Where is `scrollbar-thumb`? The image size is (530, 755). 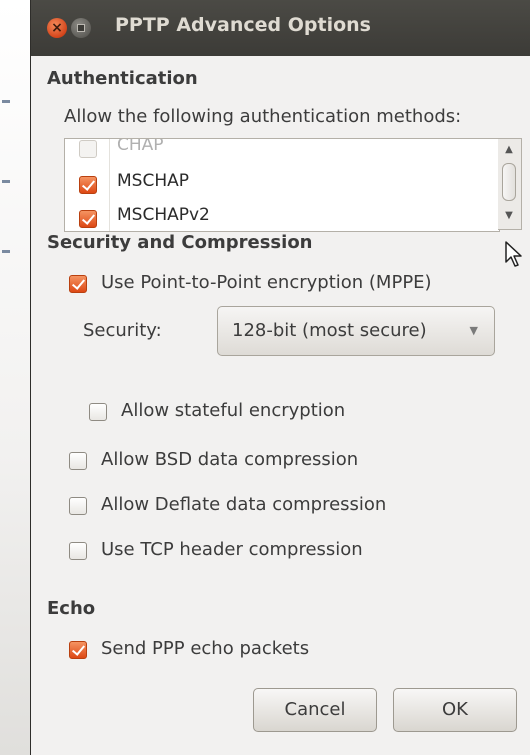 scrollbar-thumb is located at coordinates (509, 182).